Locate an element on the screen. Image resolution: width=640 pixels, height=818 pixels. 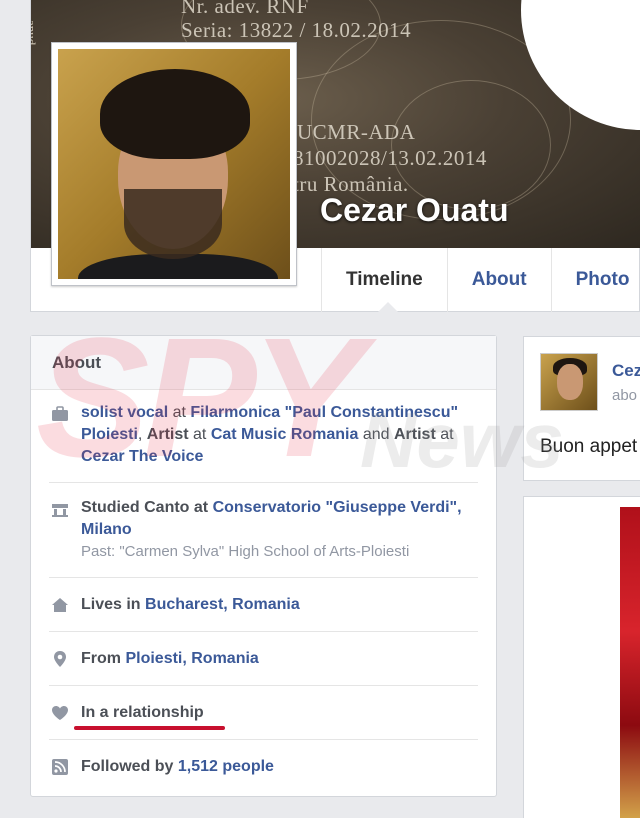
timeline-post: Cezar abo Buon appet is located at coordinates (581, 408).